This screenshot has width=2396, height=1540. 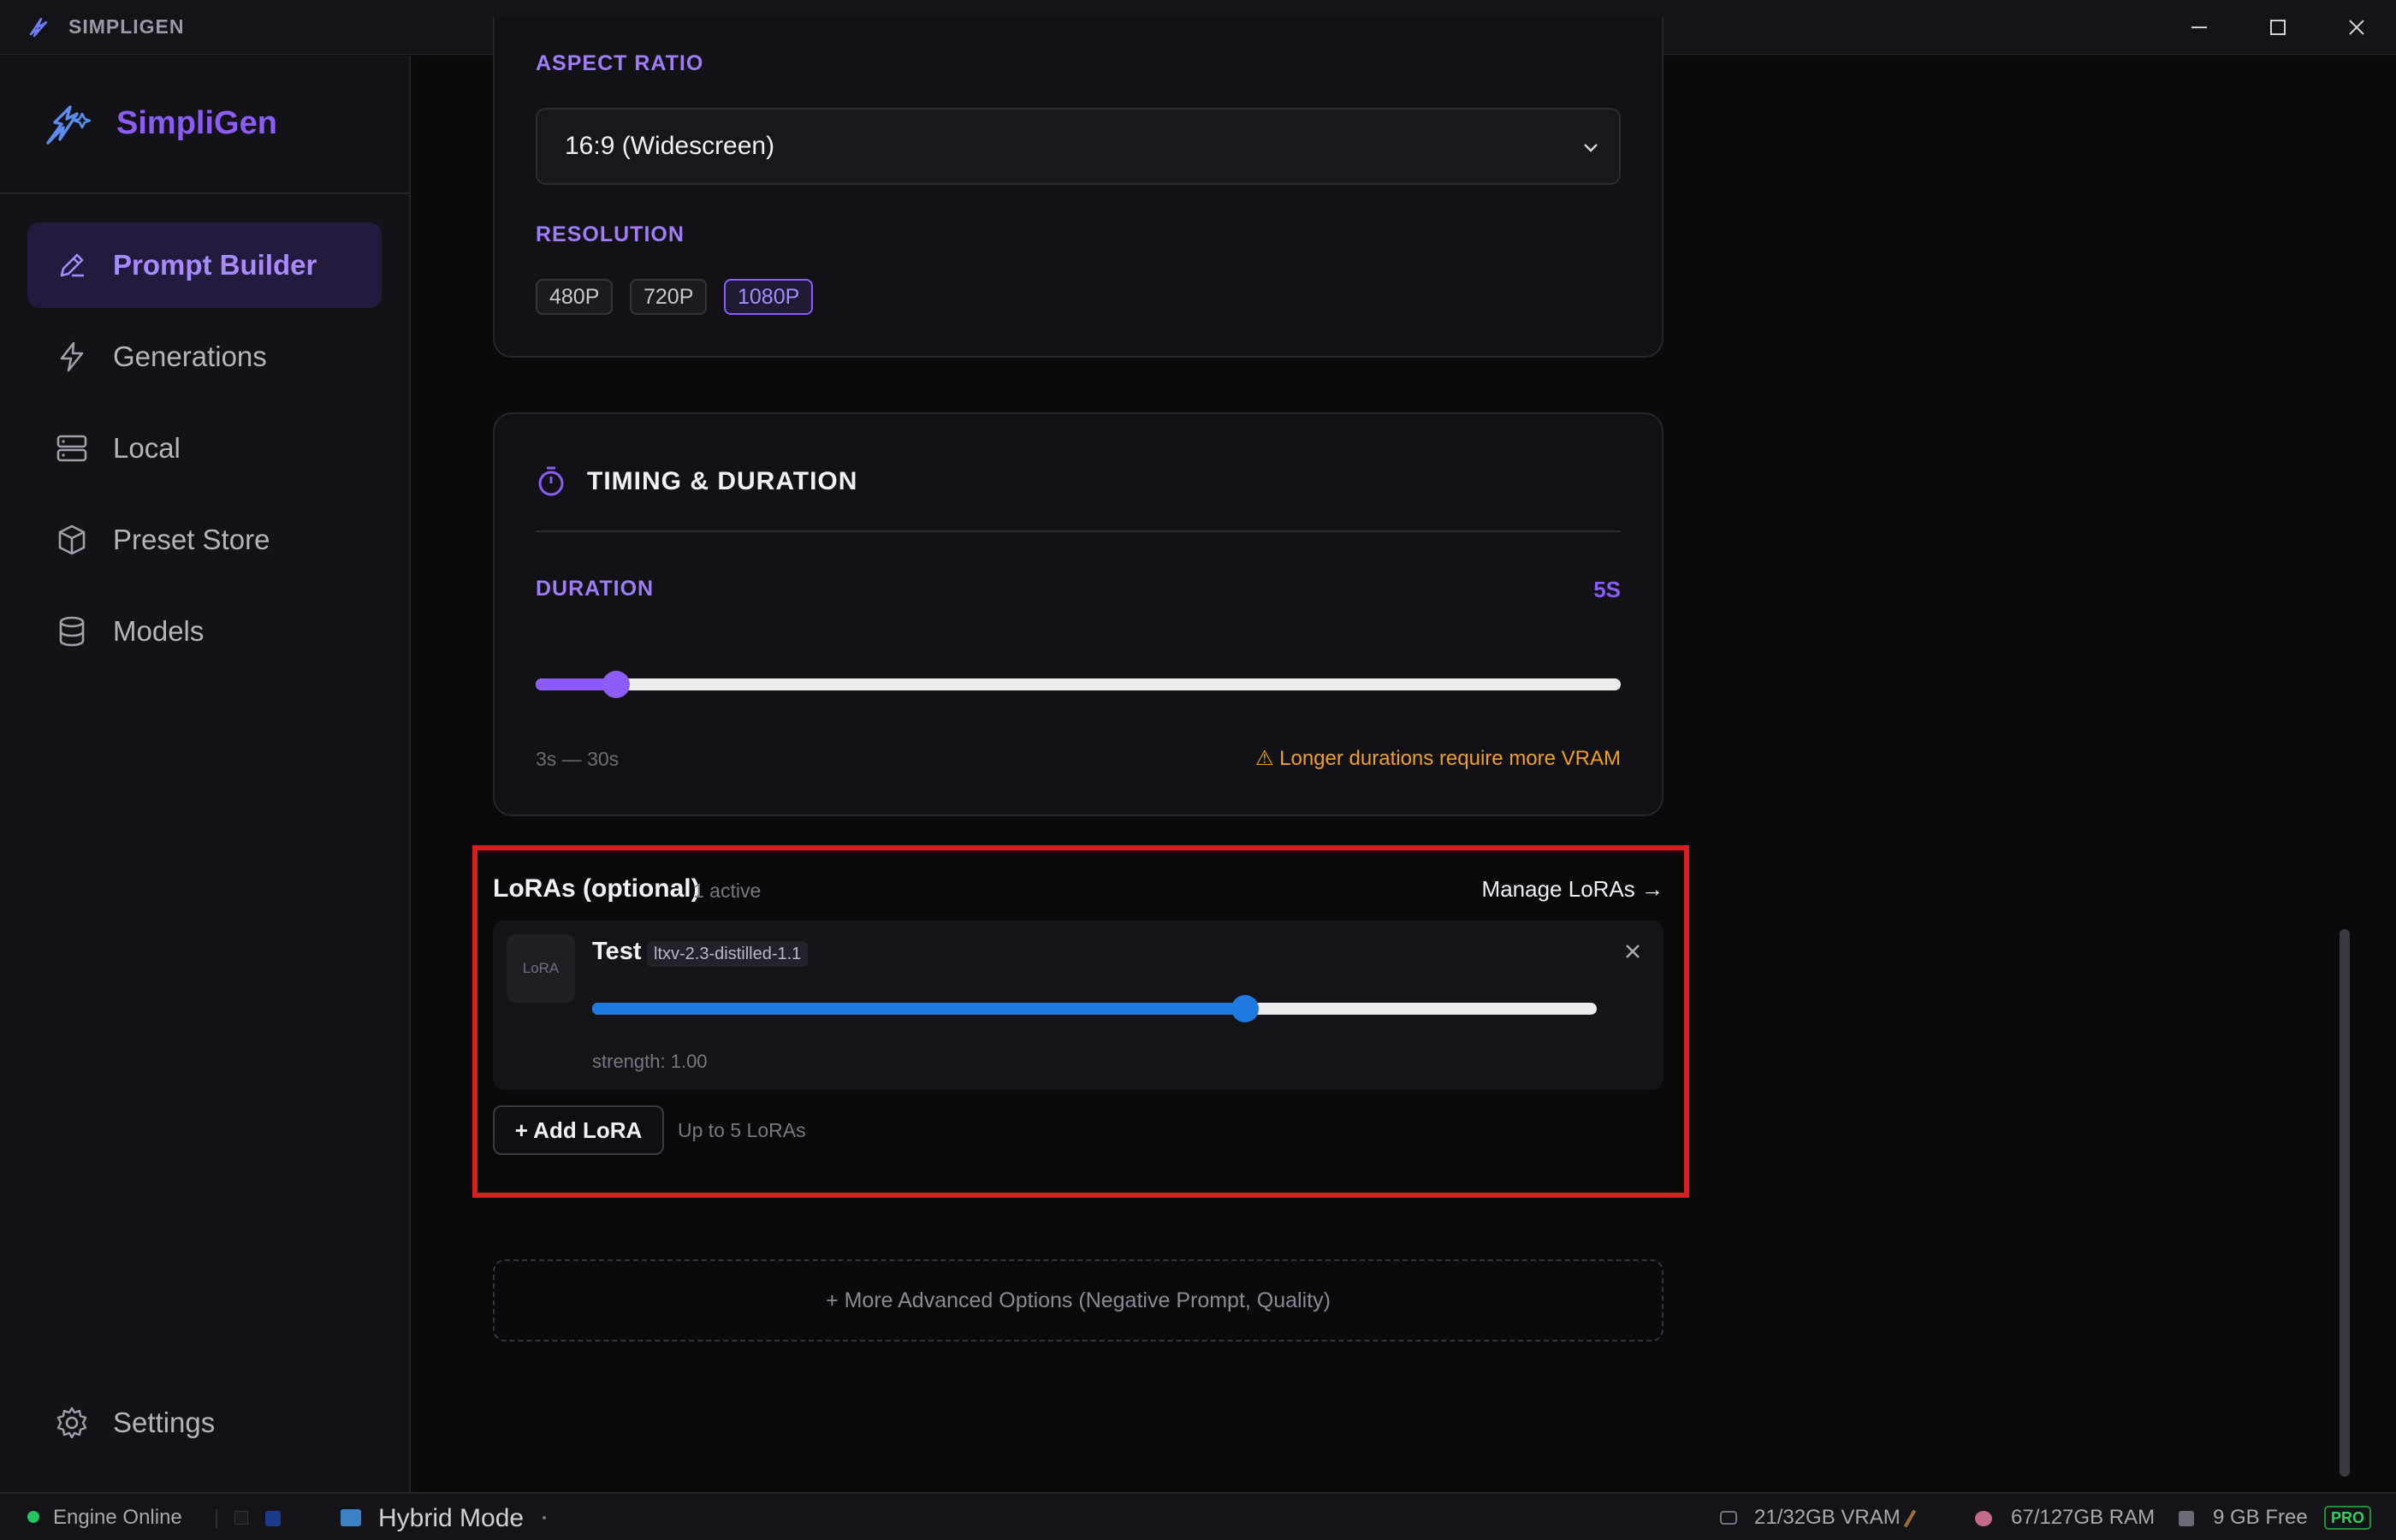 I want to click on nav-label: Local, so click(x=147, y=448).